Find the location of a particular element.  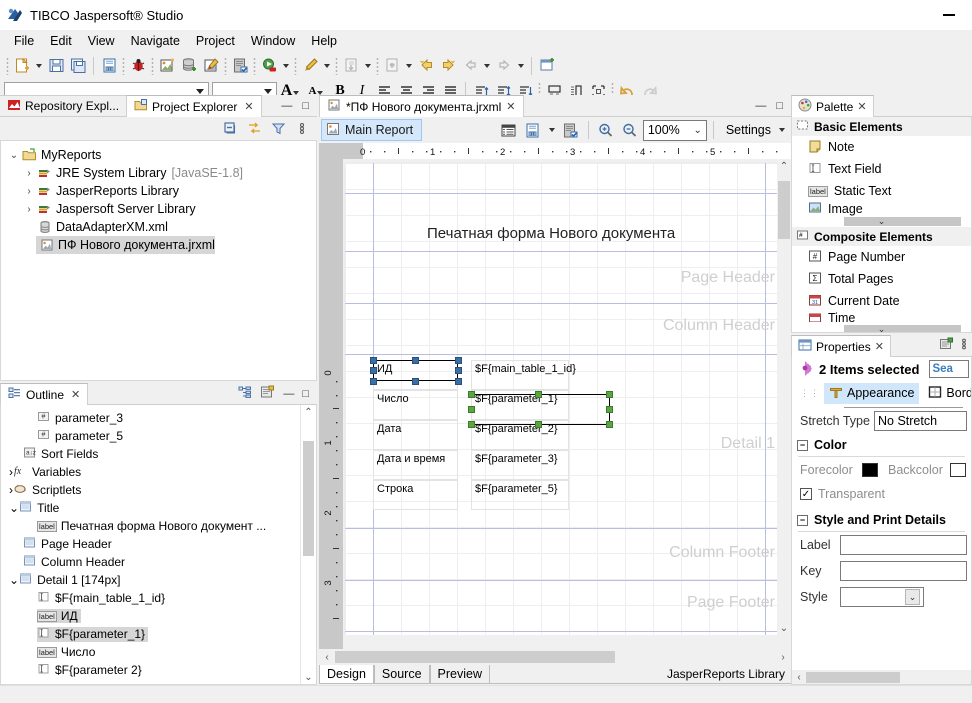

preview-icon is located at coordinates (310, 66).